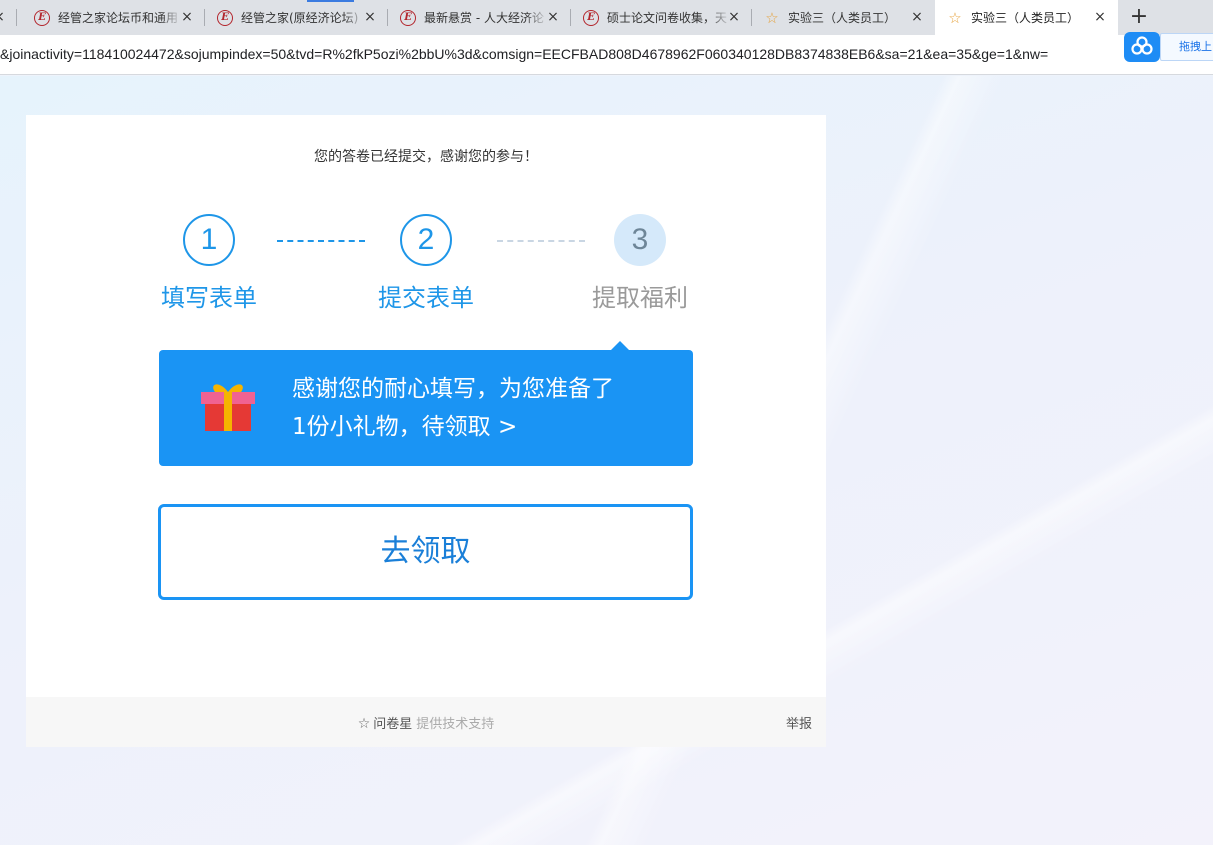  What do you see at coordinates (799, 722) in the screenshot?
I see `report-link: 举报` at bounding box center [799, 722].